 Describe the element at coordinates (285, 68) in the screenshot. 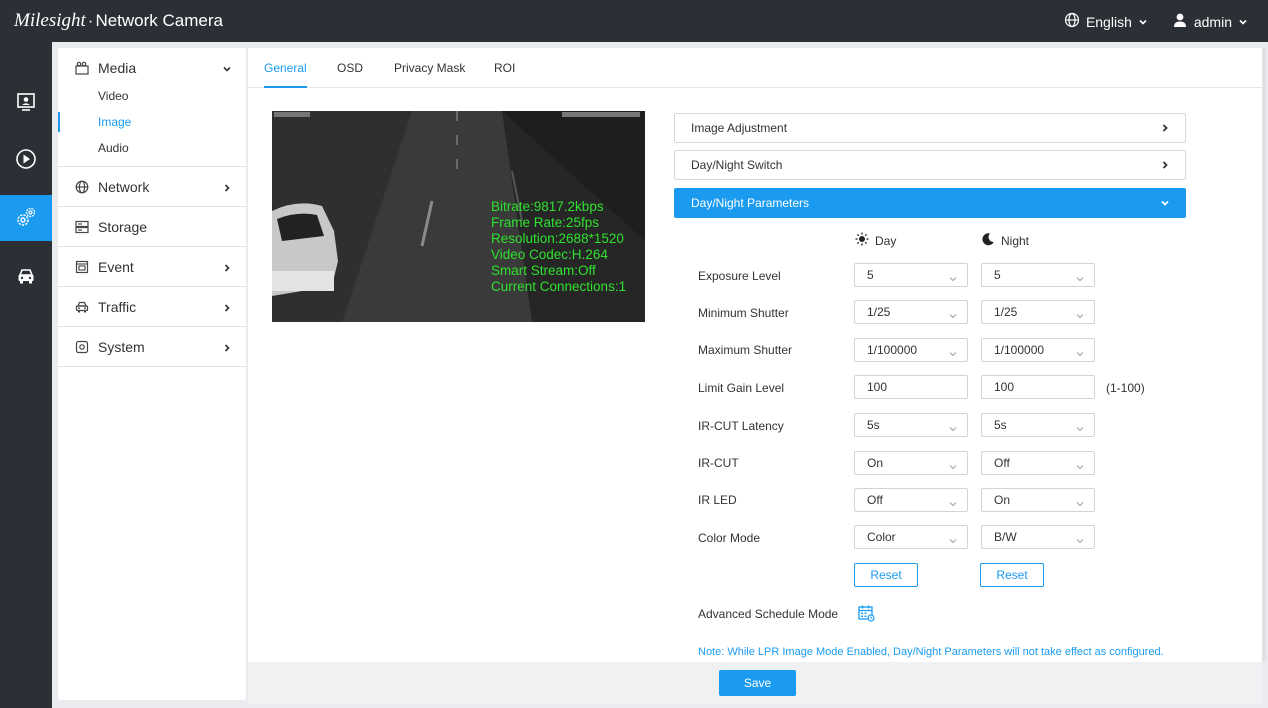

I see `tab-general: General` at that location.